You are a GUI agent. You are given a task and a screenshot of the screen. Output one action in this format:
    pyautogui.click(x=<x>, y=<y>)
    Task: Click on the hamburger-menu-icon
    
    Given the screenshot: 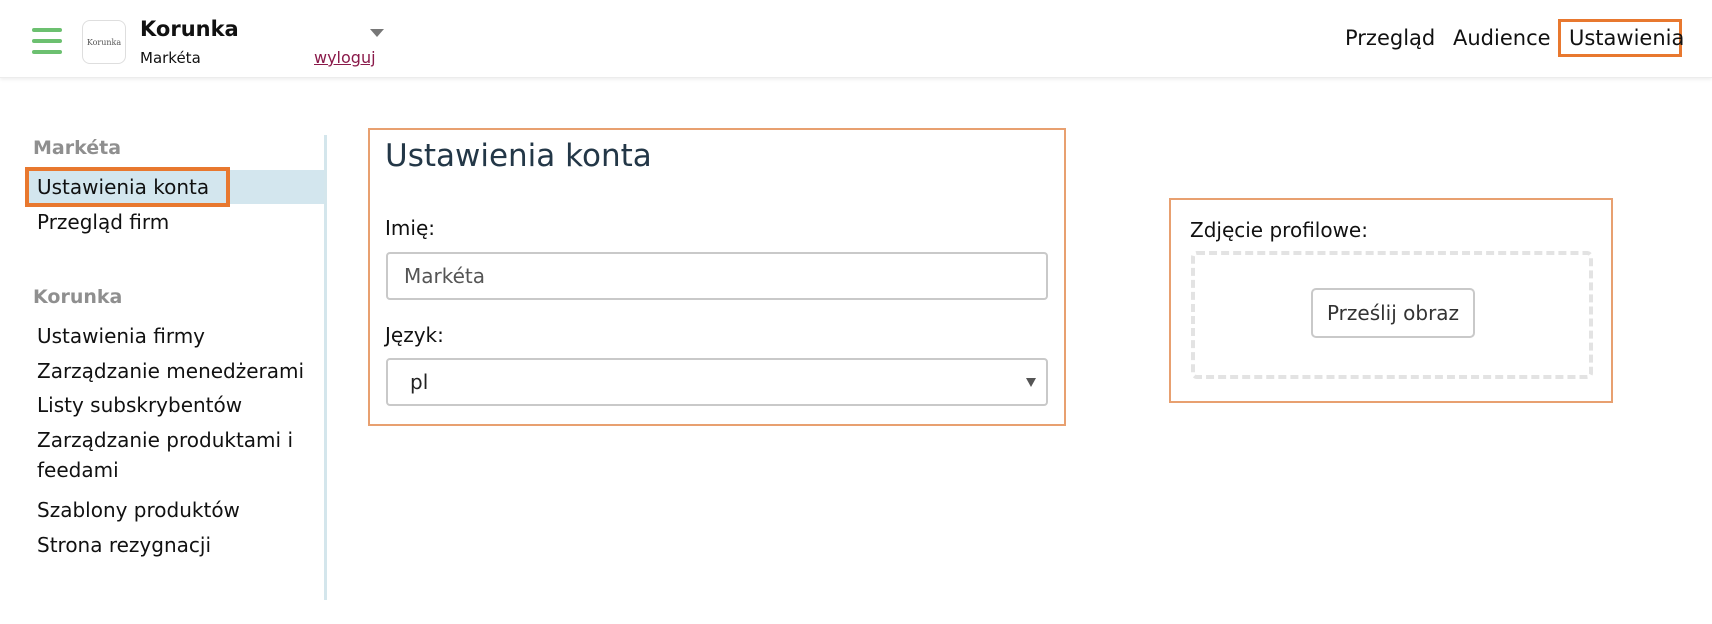 What is the action you would take?
    pyautogui.click(x=47, y=41)
    